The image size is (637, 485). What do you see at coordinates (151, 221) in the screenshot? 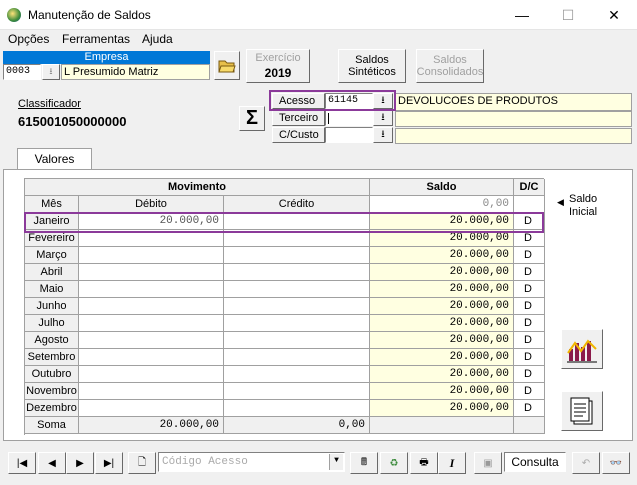
I see `debito-cell: 20.000,00` at bounding box center [151, 221].